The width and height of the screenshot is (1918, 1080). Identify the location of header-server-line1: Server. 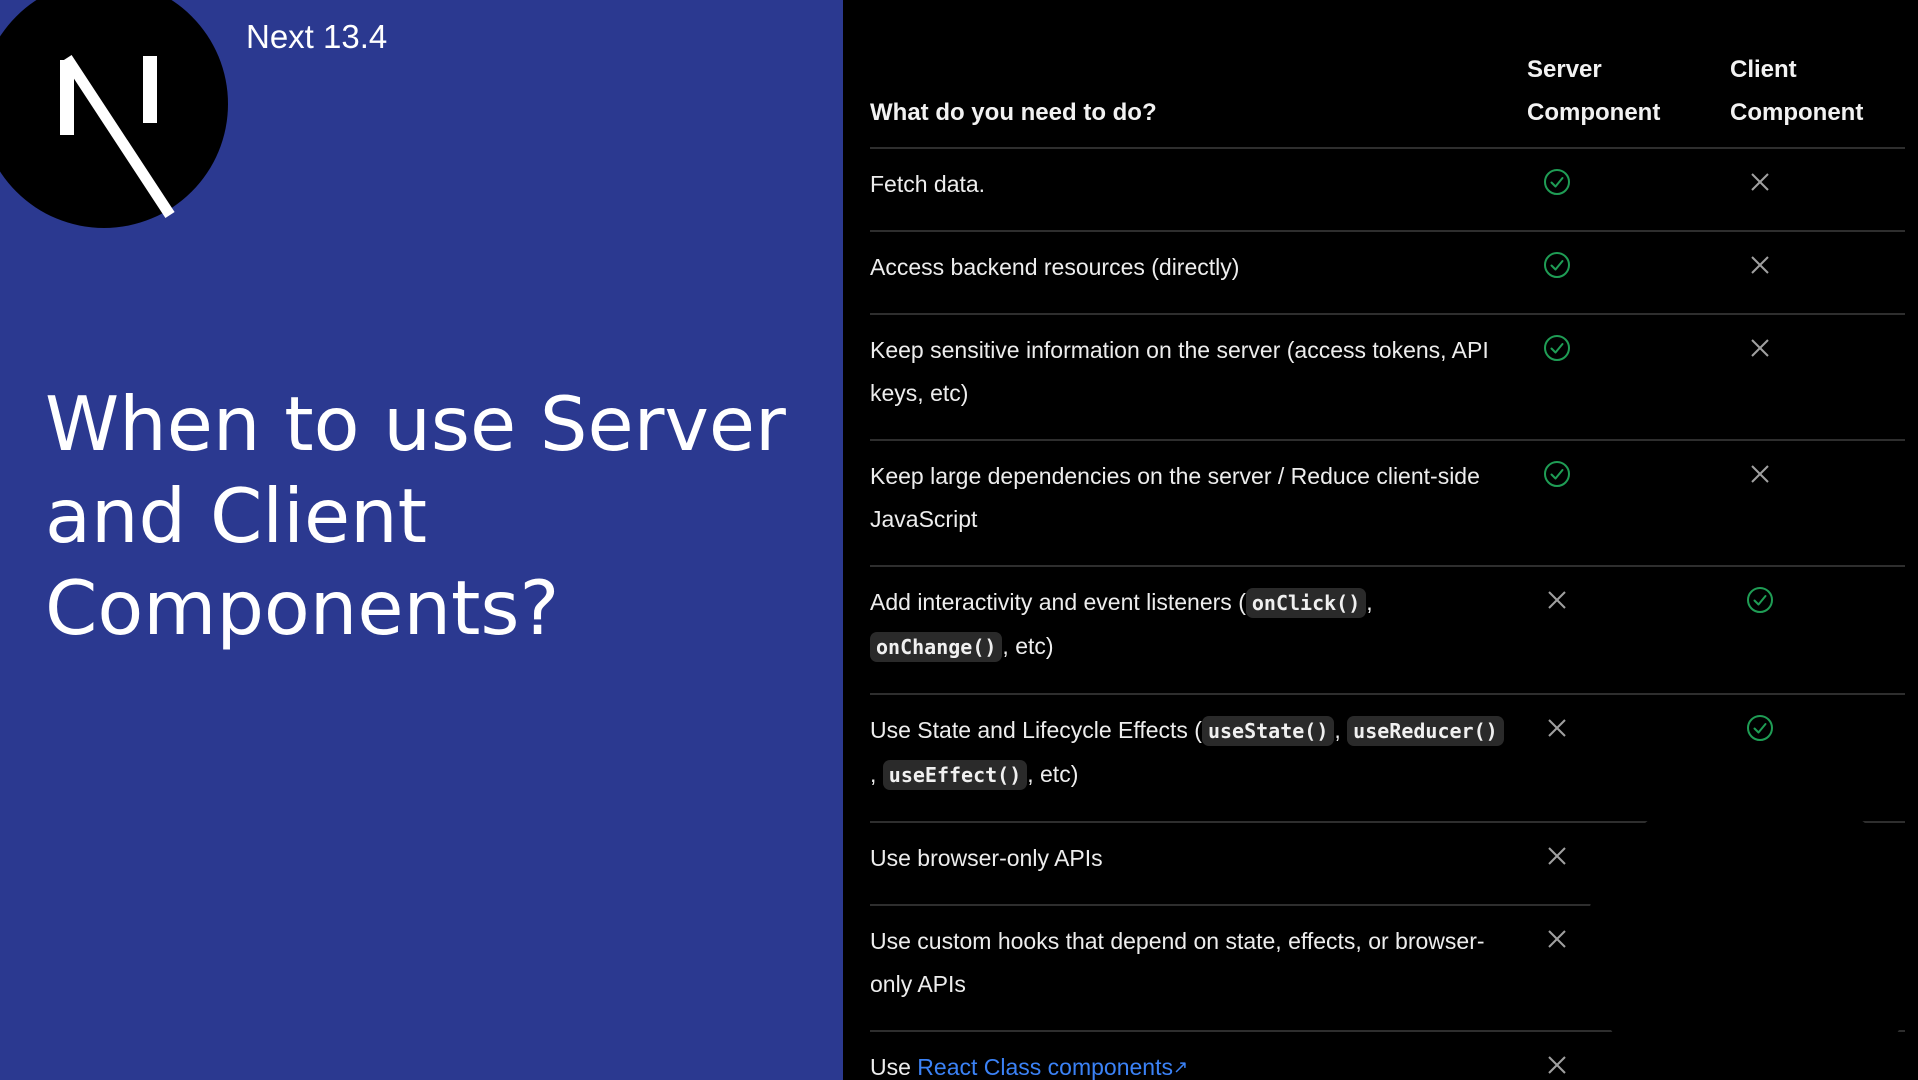
(1564, 69).